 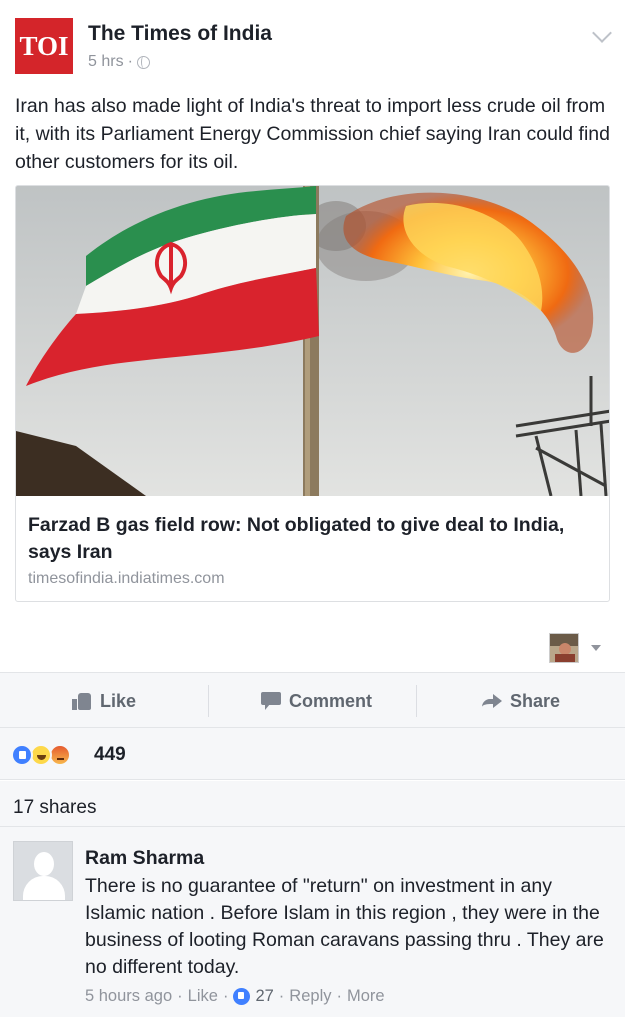 I want to click on haha-reaction-icon, so click(x=41, y=755).